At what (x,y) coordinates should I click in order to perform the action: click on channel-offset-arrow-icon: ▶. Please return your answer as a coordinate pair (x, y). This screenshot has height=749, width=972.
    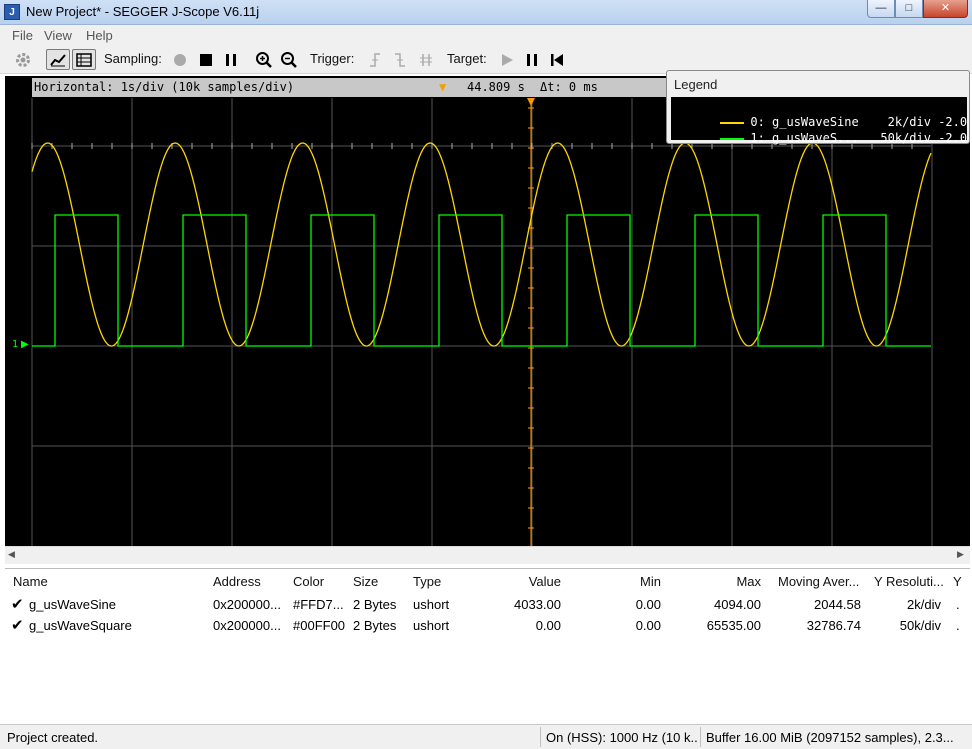
    Looking at the image, I should click on (25, 344).